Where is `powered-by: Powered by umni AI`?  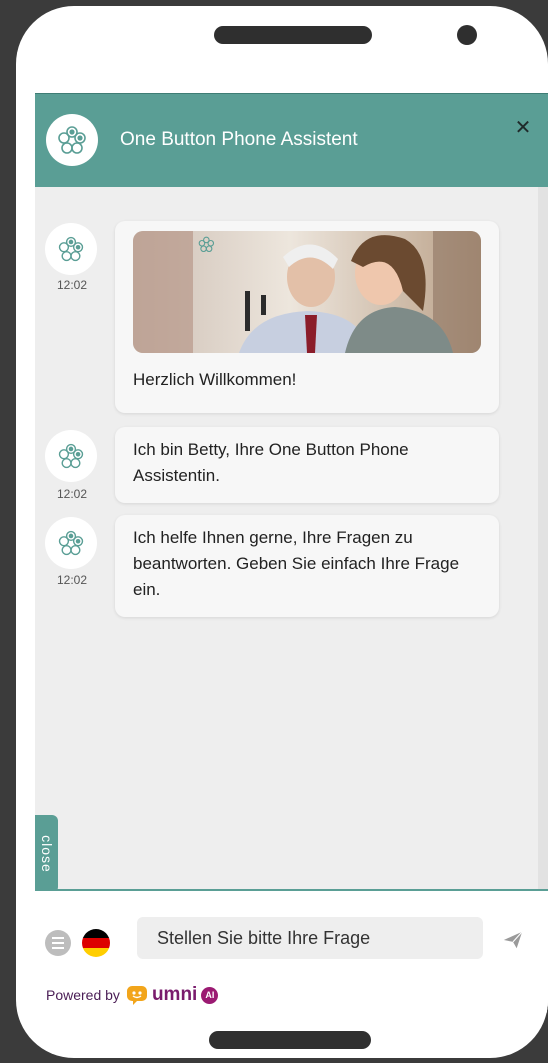 powered-by: Powered by umni AI is located at coordinates (132, 995).